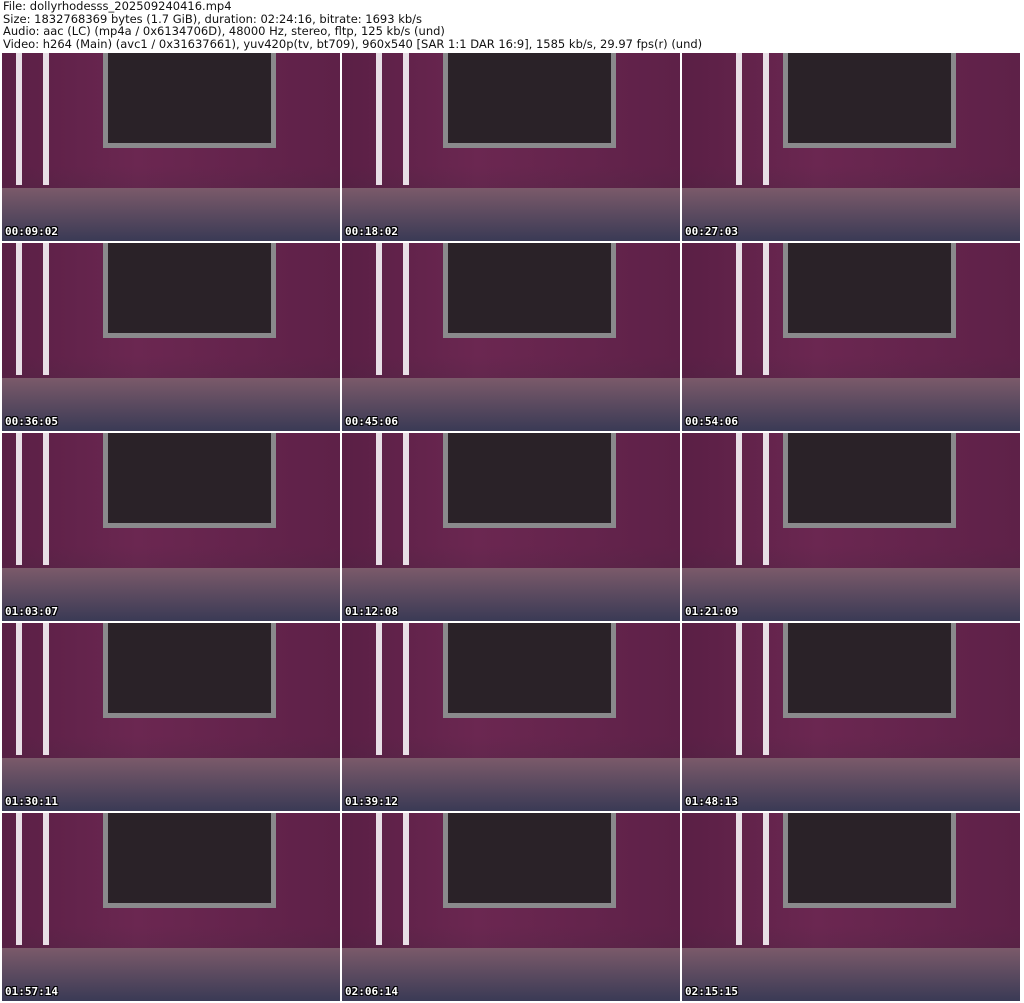 This screenshot has height=1003, width=1024. I want to click on video-thumbnail: 02:15:15, so click(851, 907).